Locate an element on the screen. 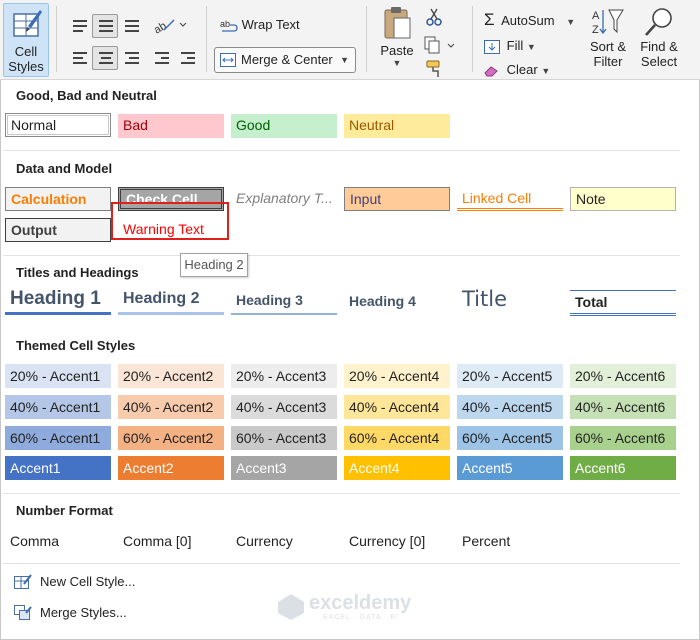 The width and height of the screenshot is (700, 640). merge-center-button: Merge & Center ▼ is located at coordinates (285, 60).